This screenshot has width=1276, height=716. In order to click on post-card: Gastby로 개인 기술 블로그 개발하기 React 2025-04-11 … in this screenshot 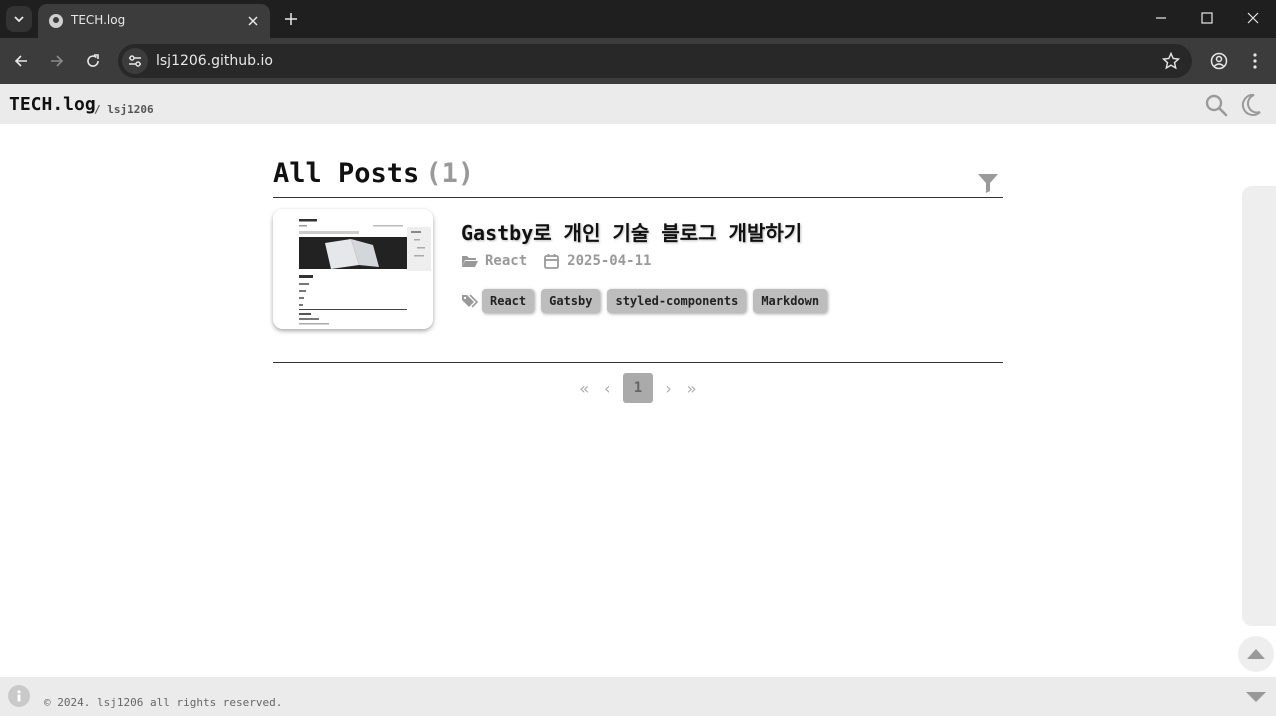, I will do `click(638, 270)`.